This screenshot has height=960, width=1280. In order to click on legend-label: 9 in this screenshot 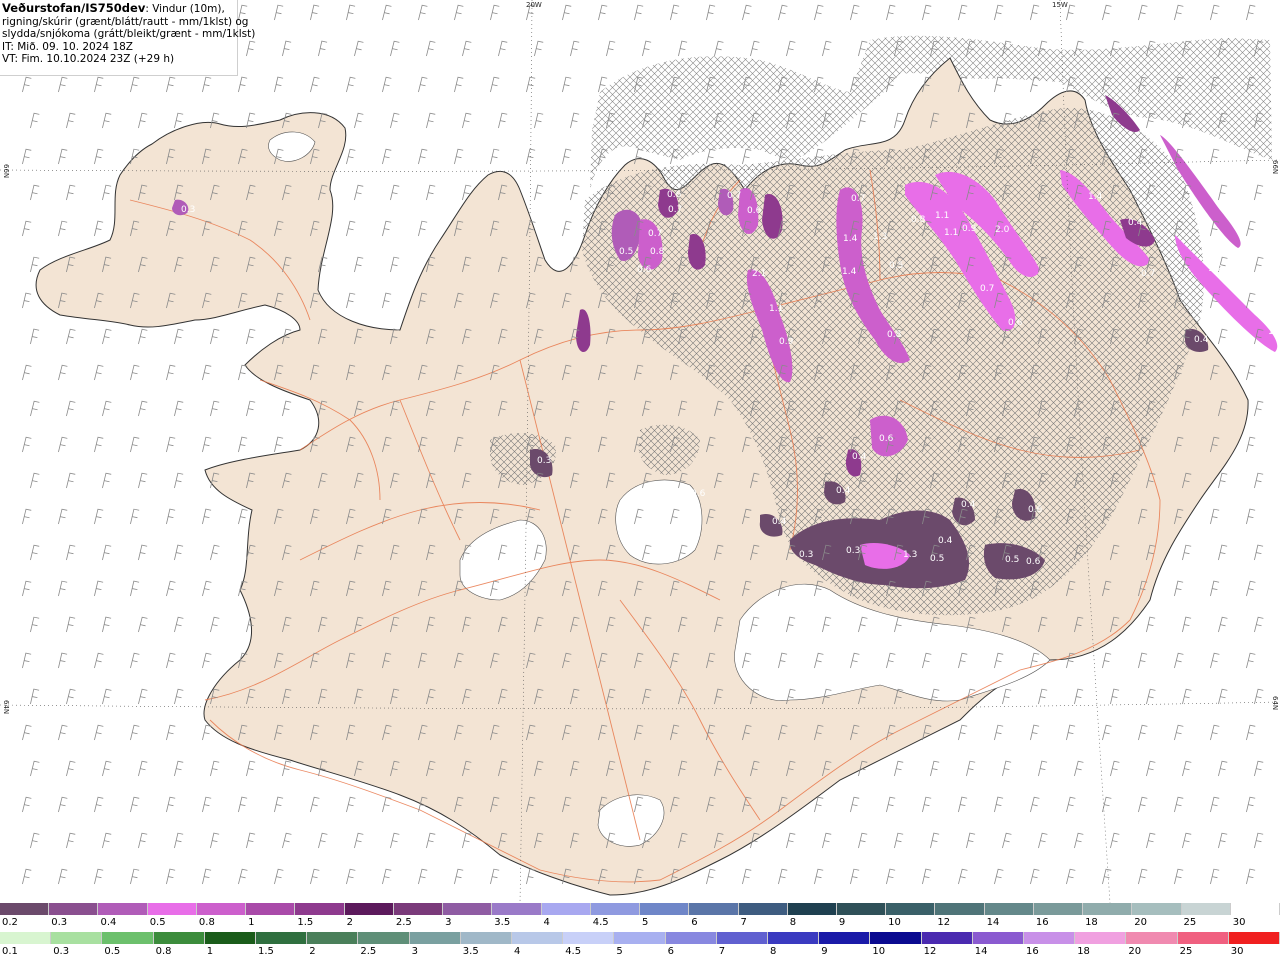, I will do `click(824, 951)`.